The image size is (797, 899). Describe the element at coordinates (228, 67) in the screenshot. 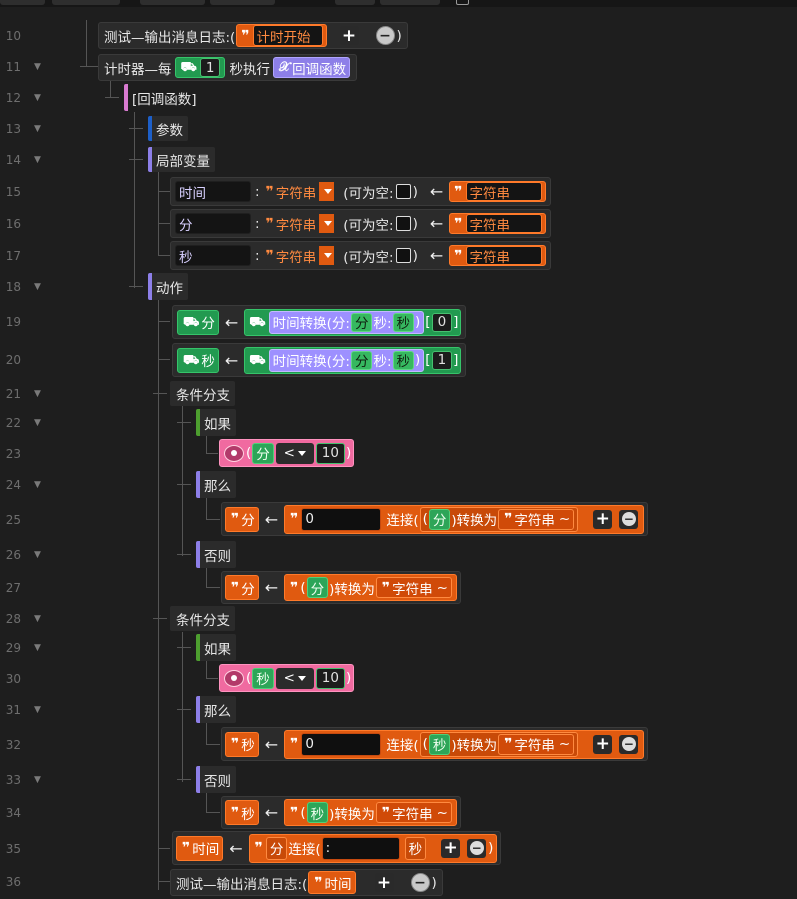

I see `timer-block: 计时器—每 ⛟ 1 秒执行 𝒳 回调函数` at that location.